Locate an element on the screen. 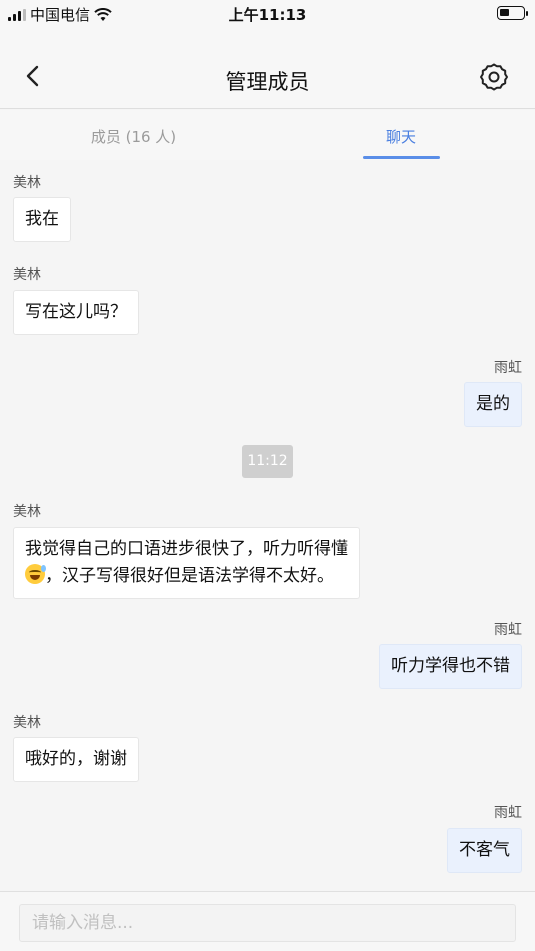 This screenshot has height=951, width=535. message-bubble: 我在 is located at coordinates (42, 219).